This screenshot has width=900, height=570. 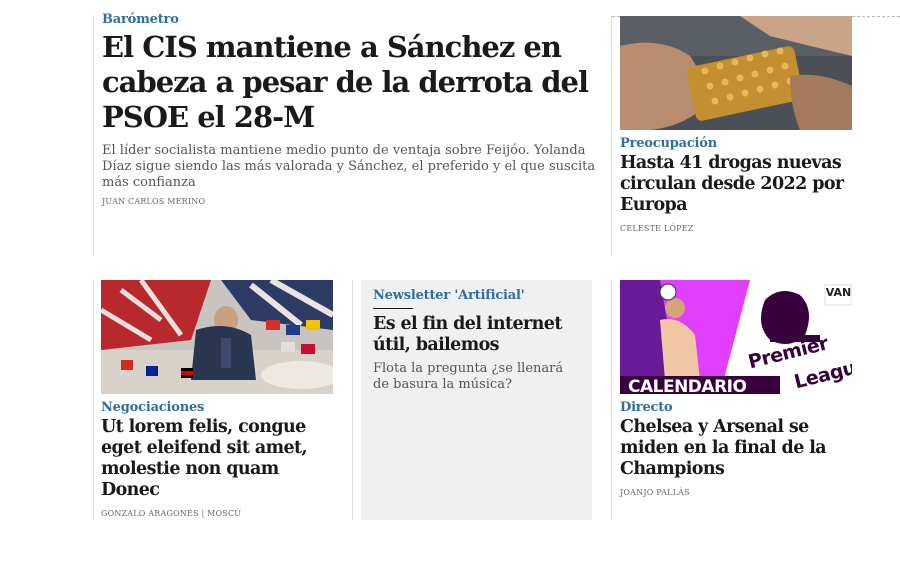 What do you see at coordinates (736, 73) in the screenshot?
I see `pills-photo` at bounding box center [736, 73].